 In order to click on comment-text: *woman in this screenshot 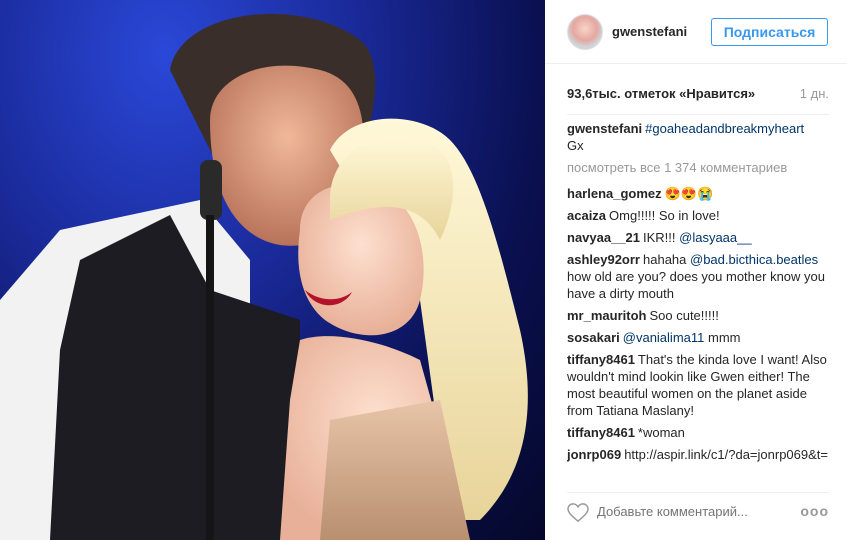, I will do `click(661, 432)`.